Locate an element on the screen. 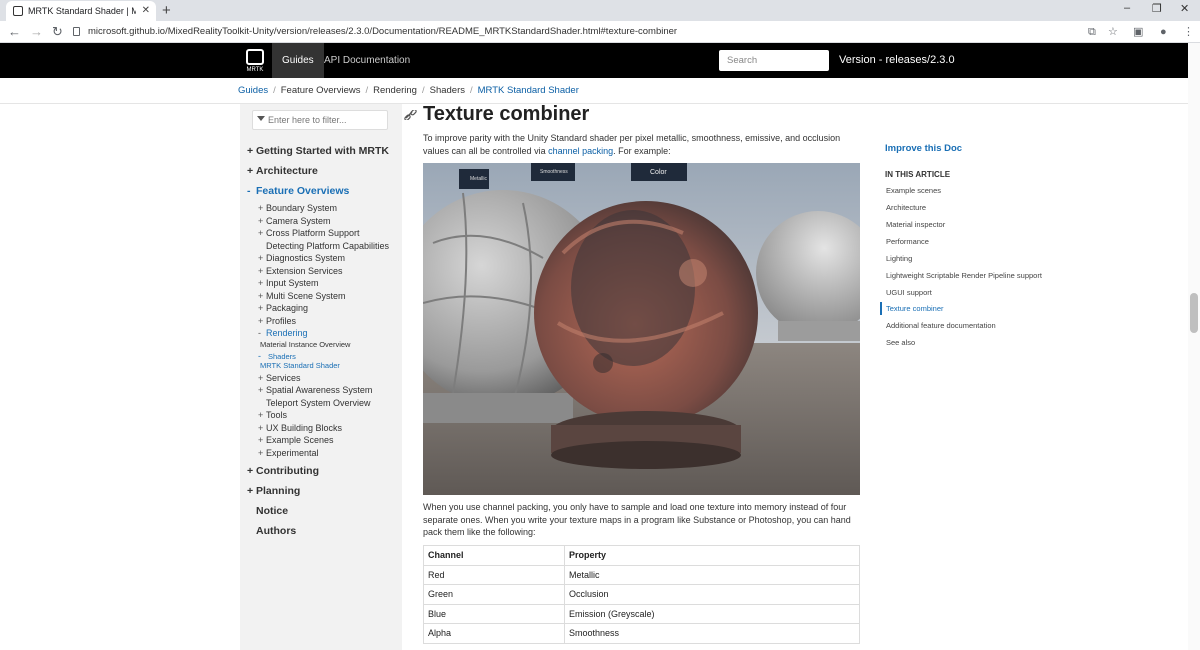 This screenshot has height=650, width=1200. breadcrumb-feature-overviews: Feature Overviews is located at coordinates (321, 90).